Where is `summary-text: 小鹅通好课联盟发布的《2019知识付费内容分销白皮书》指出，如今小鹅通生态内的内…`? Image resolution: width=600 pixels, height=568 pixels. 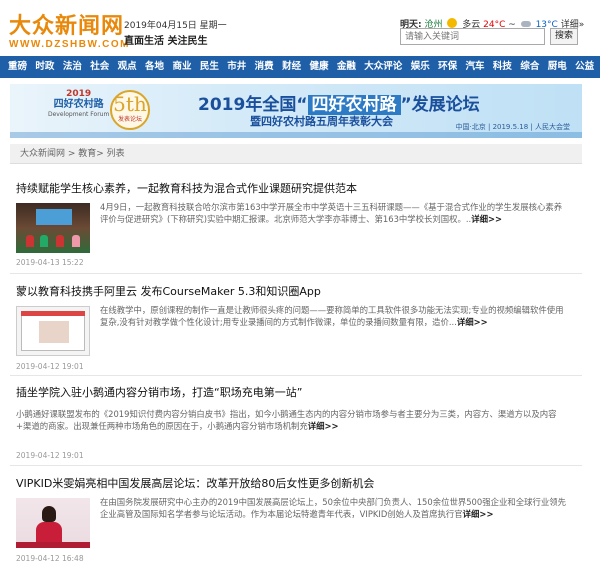 summary-text: 小鹅通好课联盟发布的《2019知识付费内容分销白皮书》指出，如今小鹅通生态内的内… is located at coordinates (286, 420).